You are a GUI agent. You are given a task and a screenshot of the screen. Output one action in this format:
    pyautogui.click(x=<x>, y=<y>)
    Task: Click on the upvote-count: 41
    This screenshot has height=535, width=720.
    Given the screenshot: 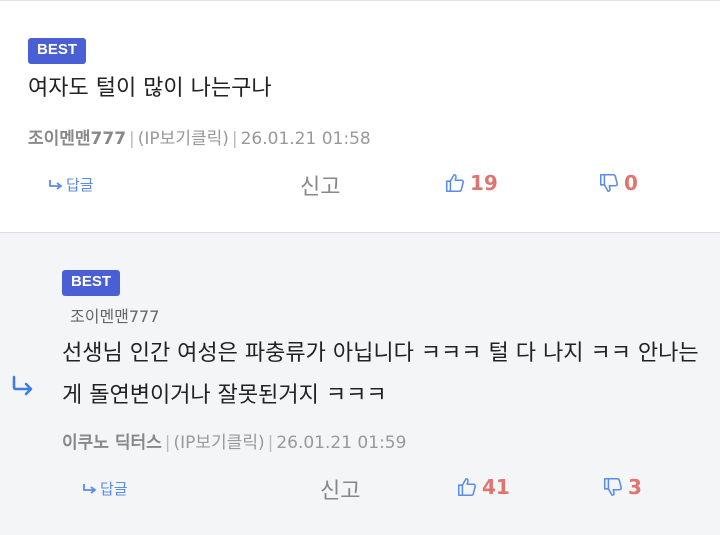 What is the action you would take?
    pyautogui.click(x=496, y=487)
    